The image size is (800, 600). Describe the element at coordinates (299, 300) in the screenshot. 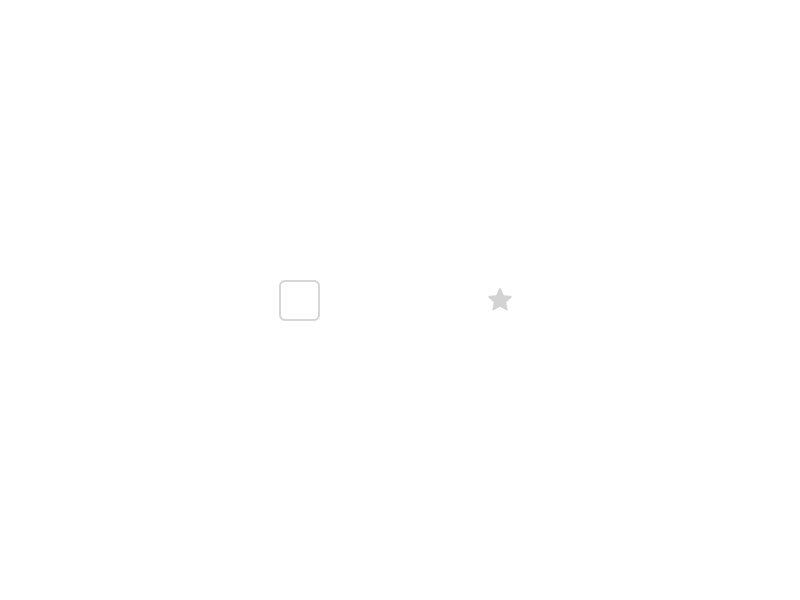

I see `select-checkbox` at that location.